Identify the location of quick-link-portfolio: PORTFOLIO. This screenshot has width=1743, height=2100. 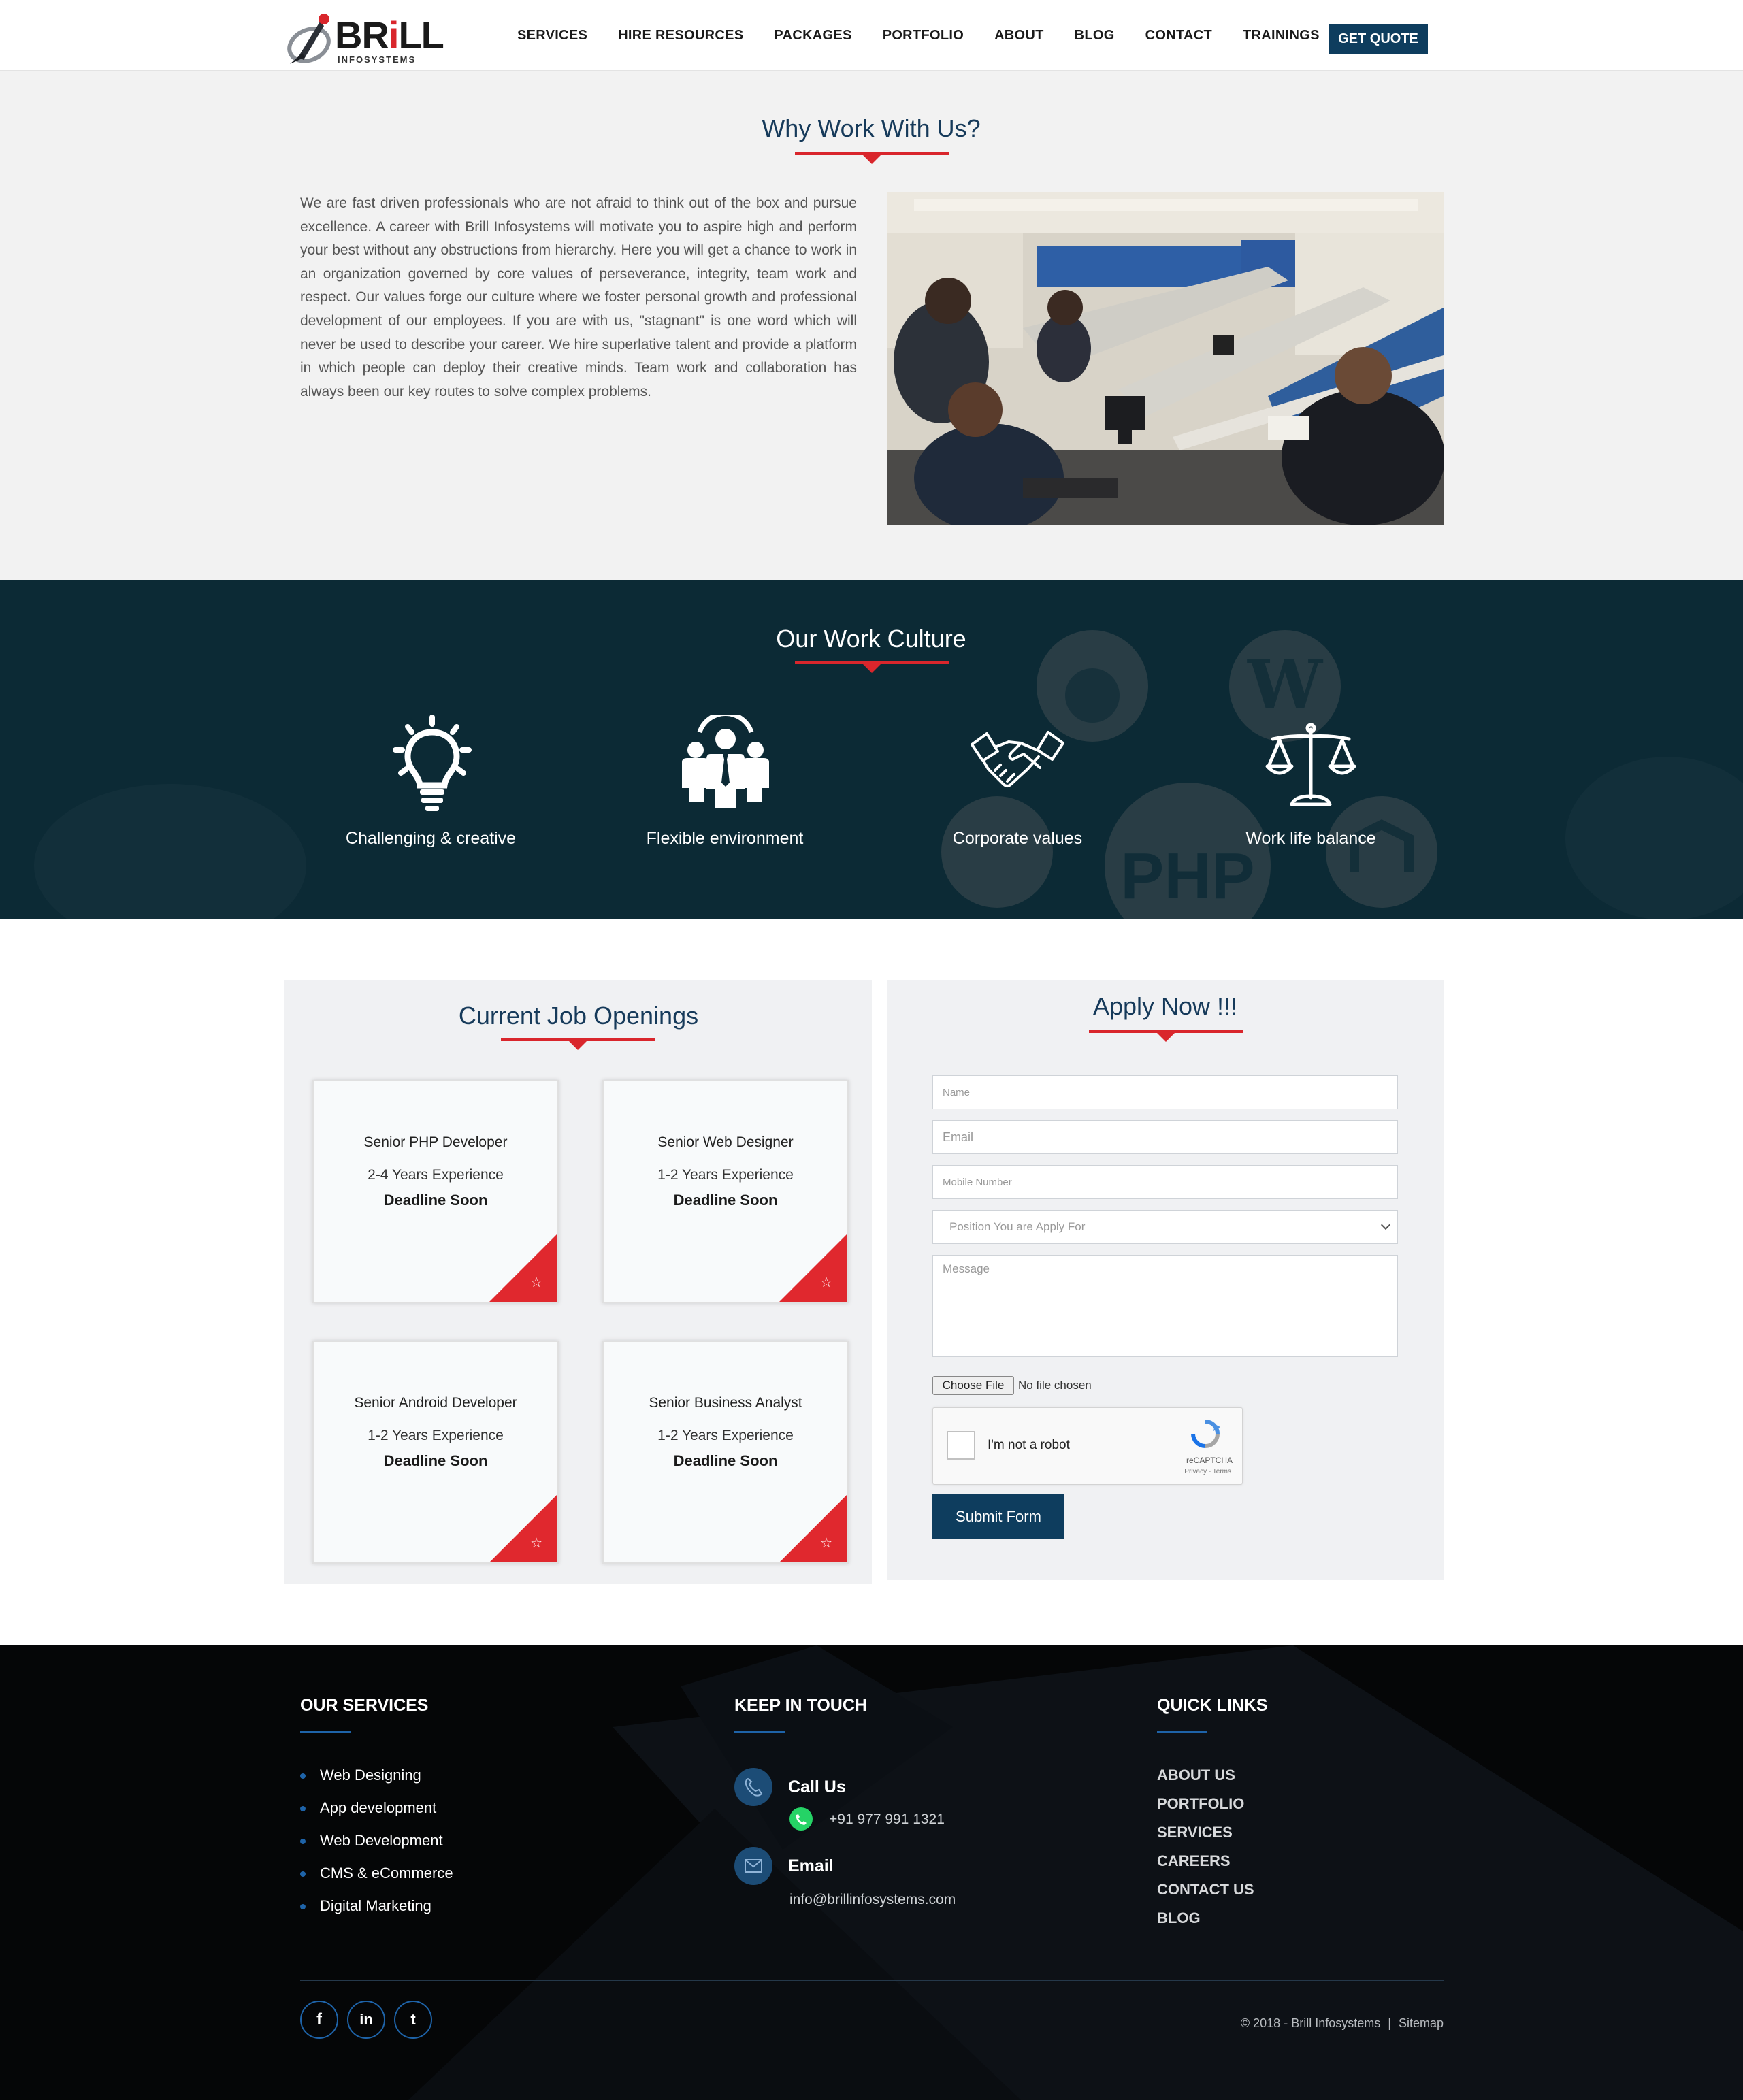
(1200, 1804).